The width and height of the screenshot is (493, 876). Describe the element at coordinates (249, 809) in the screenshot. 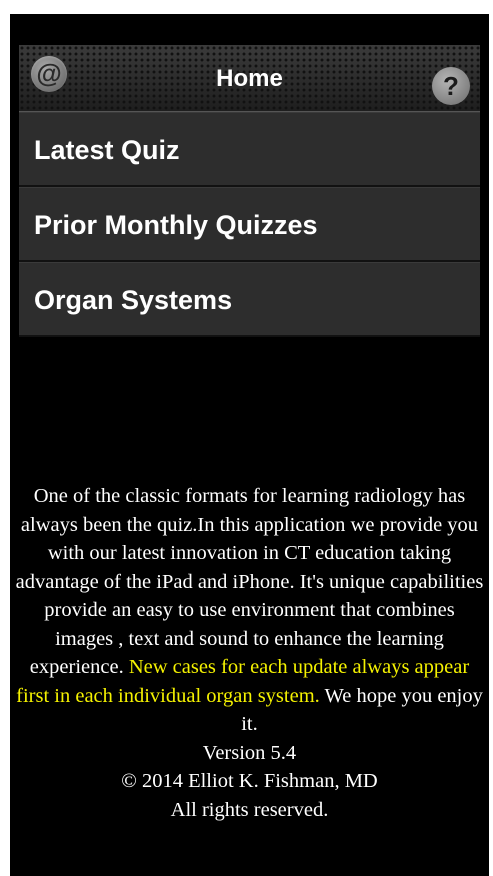

I see `rights-label: All rights reserved.` at that location.